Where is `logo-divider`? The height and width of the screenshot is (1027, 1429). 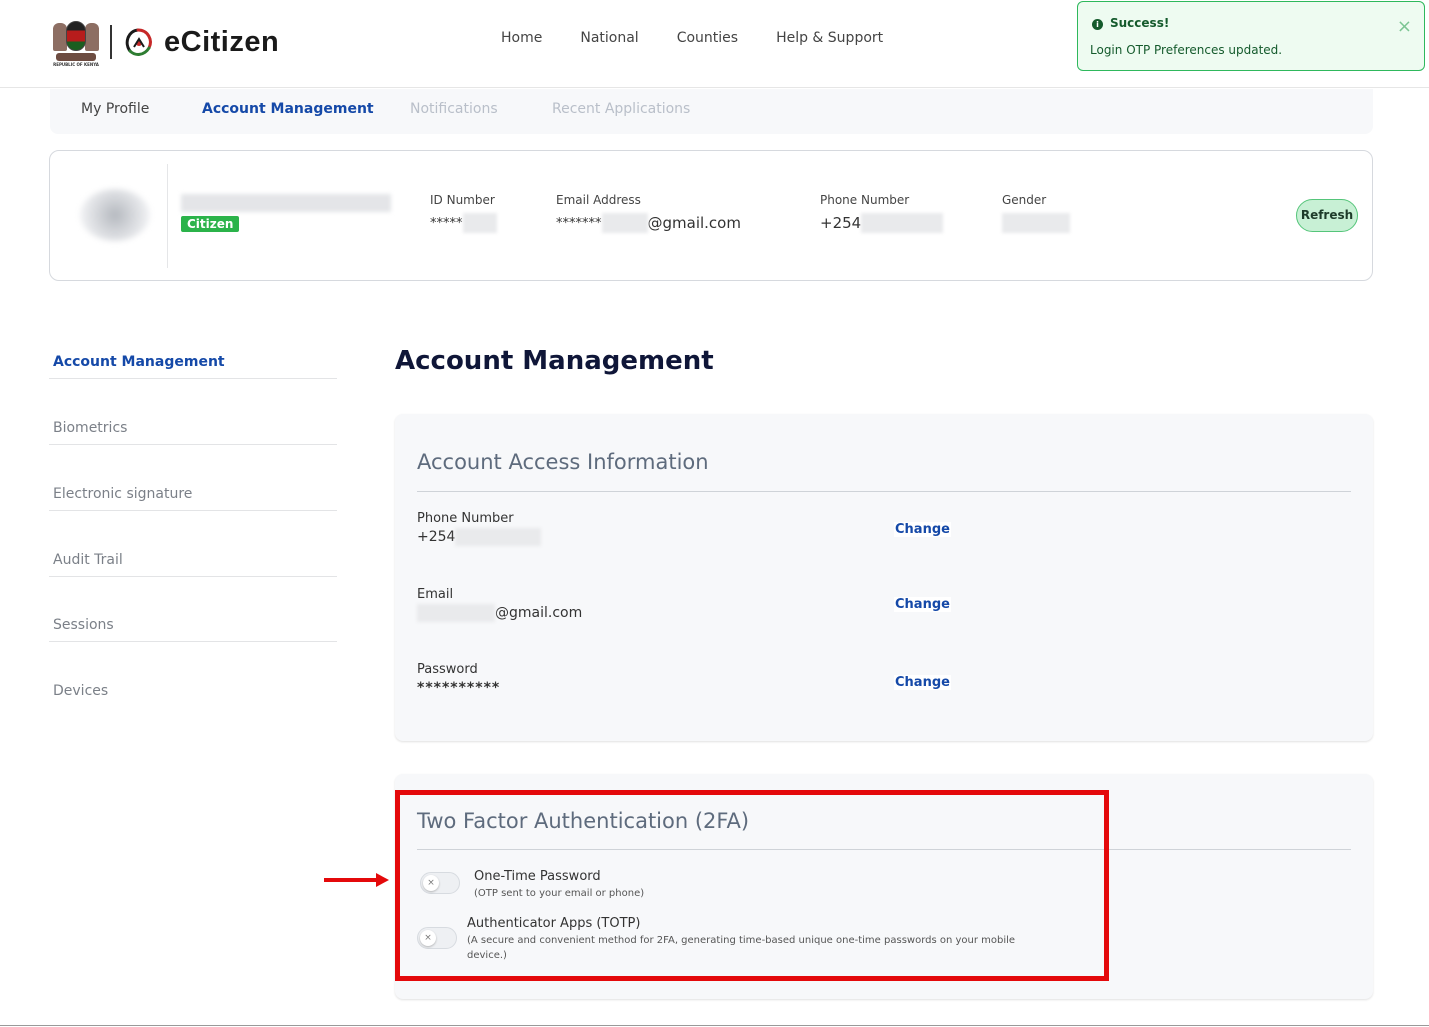
logo-divider is located at coordinates (111, 42).